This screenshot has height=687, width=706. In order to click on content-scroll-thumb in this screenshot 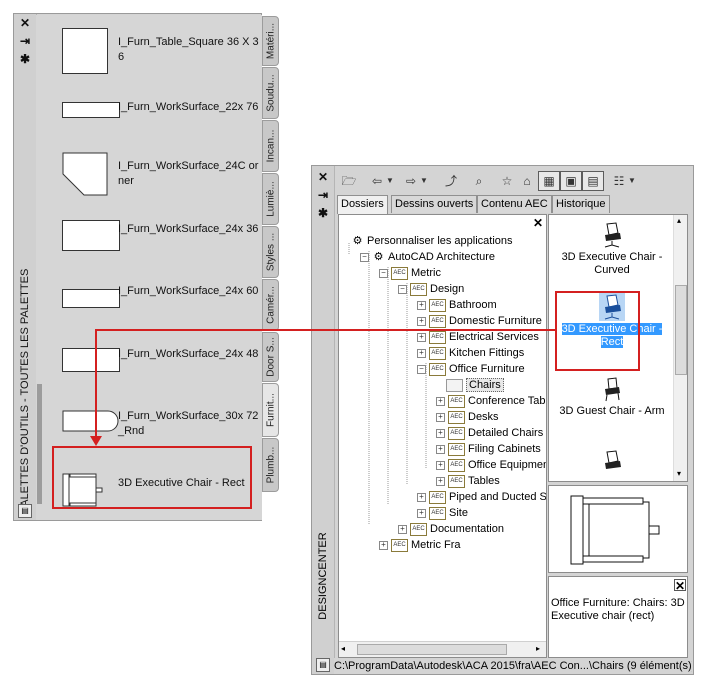, I will do `click(681, 330)`.